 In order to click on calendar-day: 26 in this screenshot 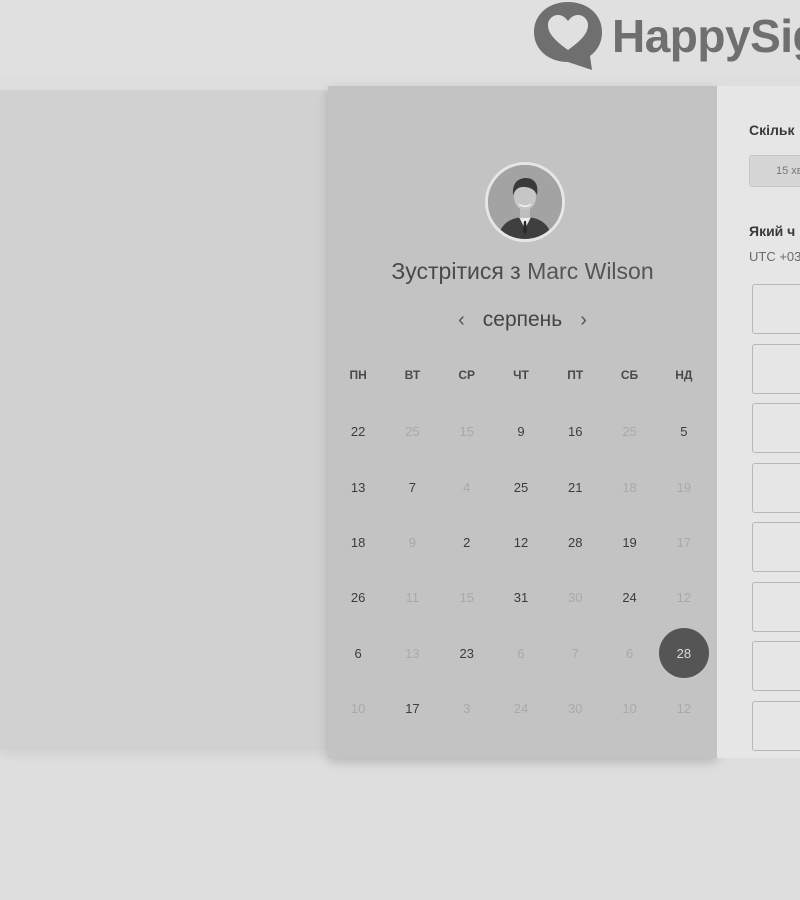, I will do `click(358, 597)`.